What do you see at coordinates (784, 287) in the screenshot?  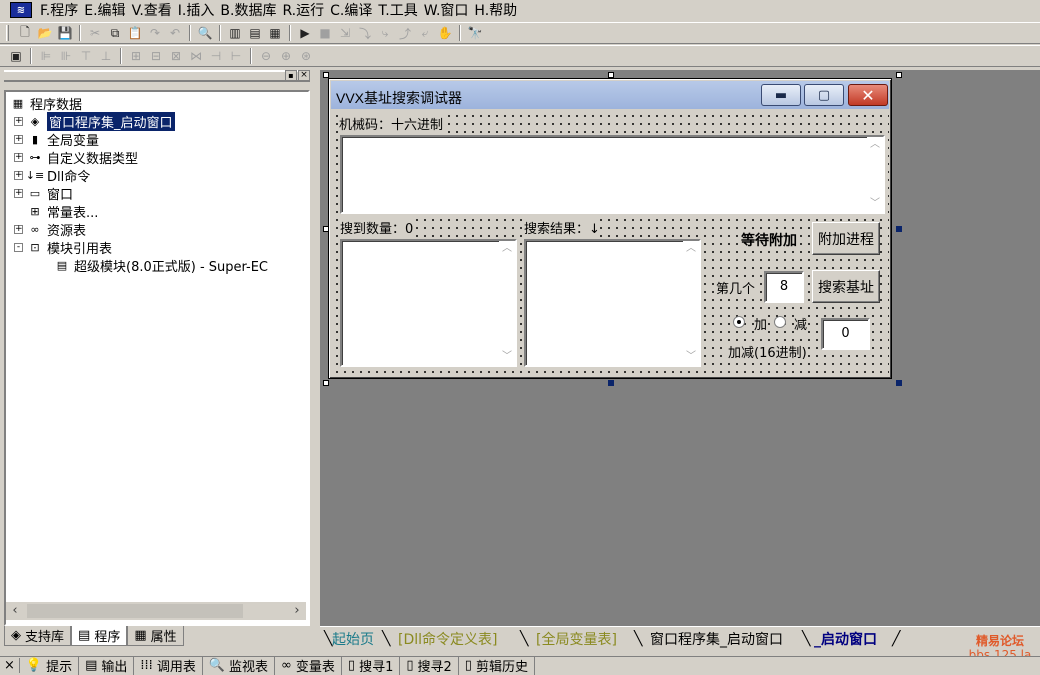 I see `nth-input: 8` at bounding box center [784, 287].